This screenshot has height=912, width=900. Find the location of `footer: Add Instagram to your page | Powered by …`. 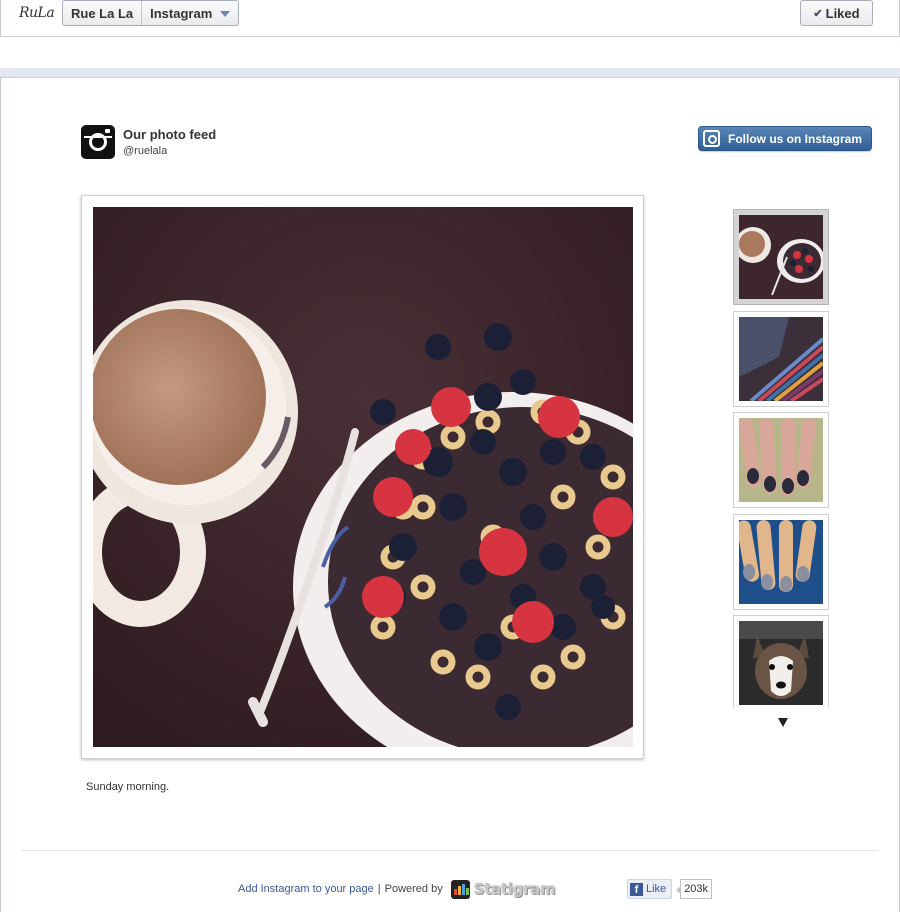

footer: Add Instagram to your page | Powered by … is located at coordinates (397, 889).